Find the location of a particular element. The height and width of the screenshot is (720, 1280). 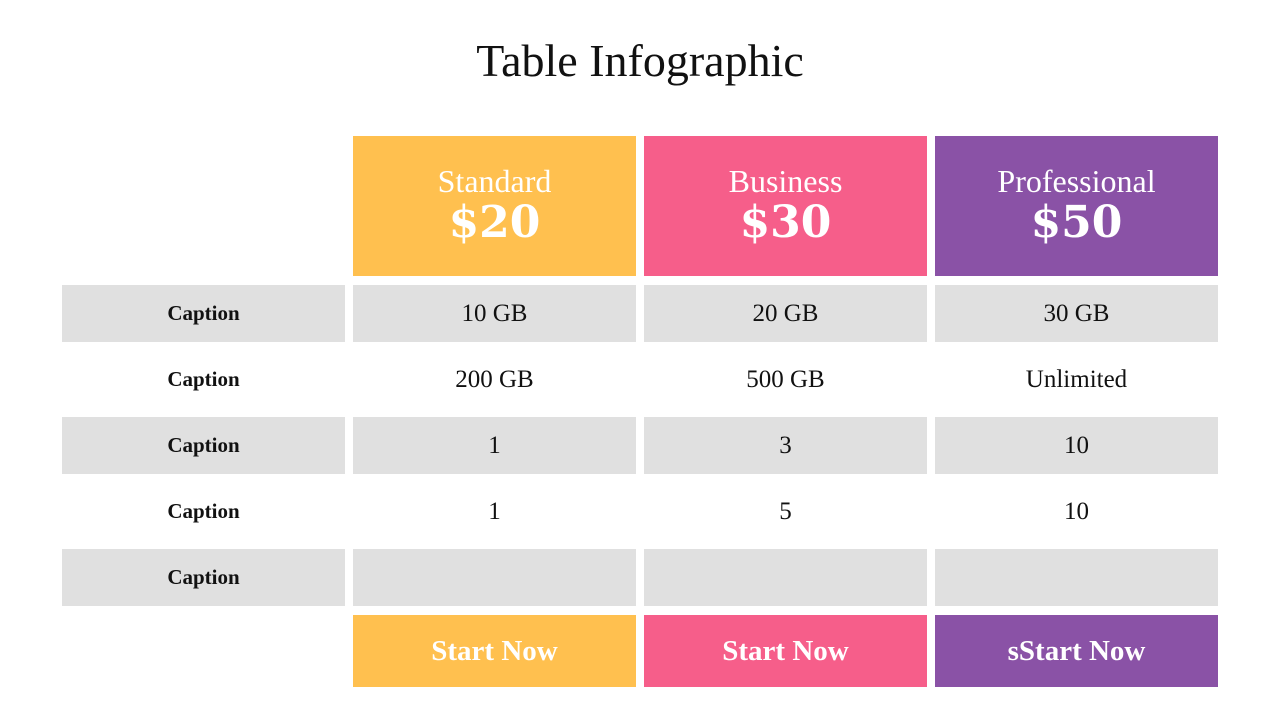

table-cell: Unlimited is located at coordinates (1076, 379).